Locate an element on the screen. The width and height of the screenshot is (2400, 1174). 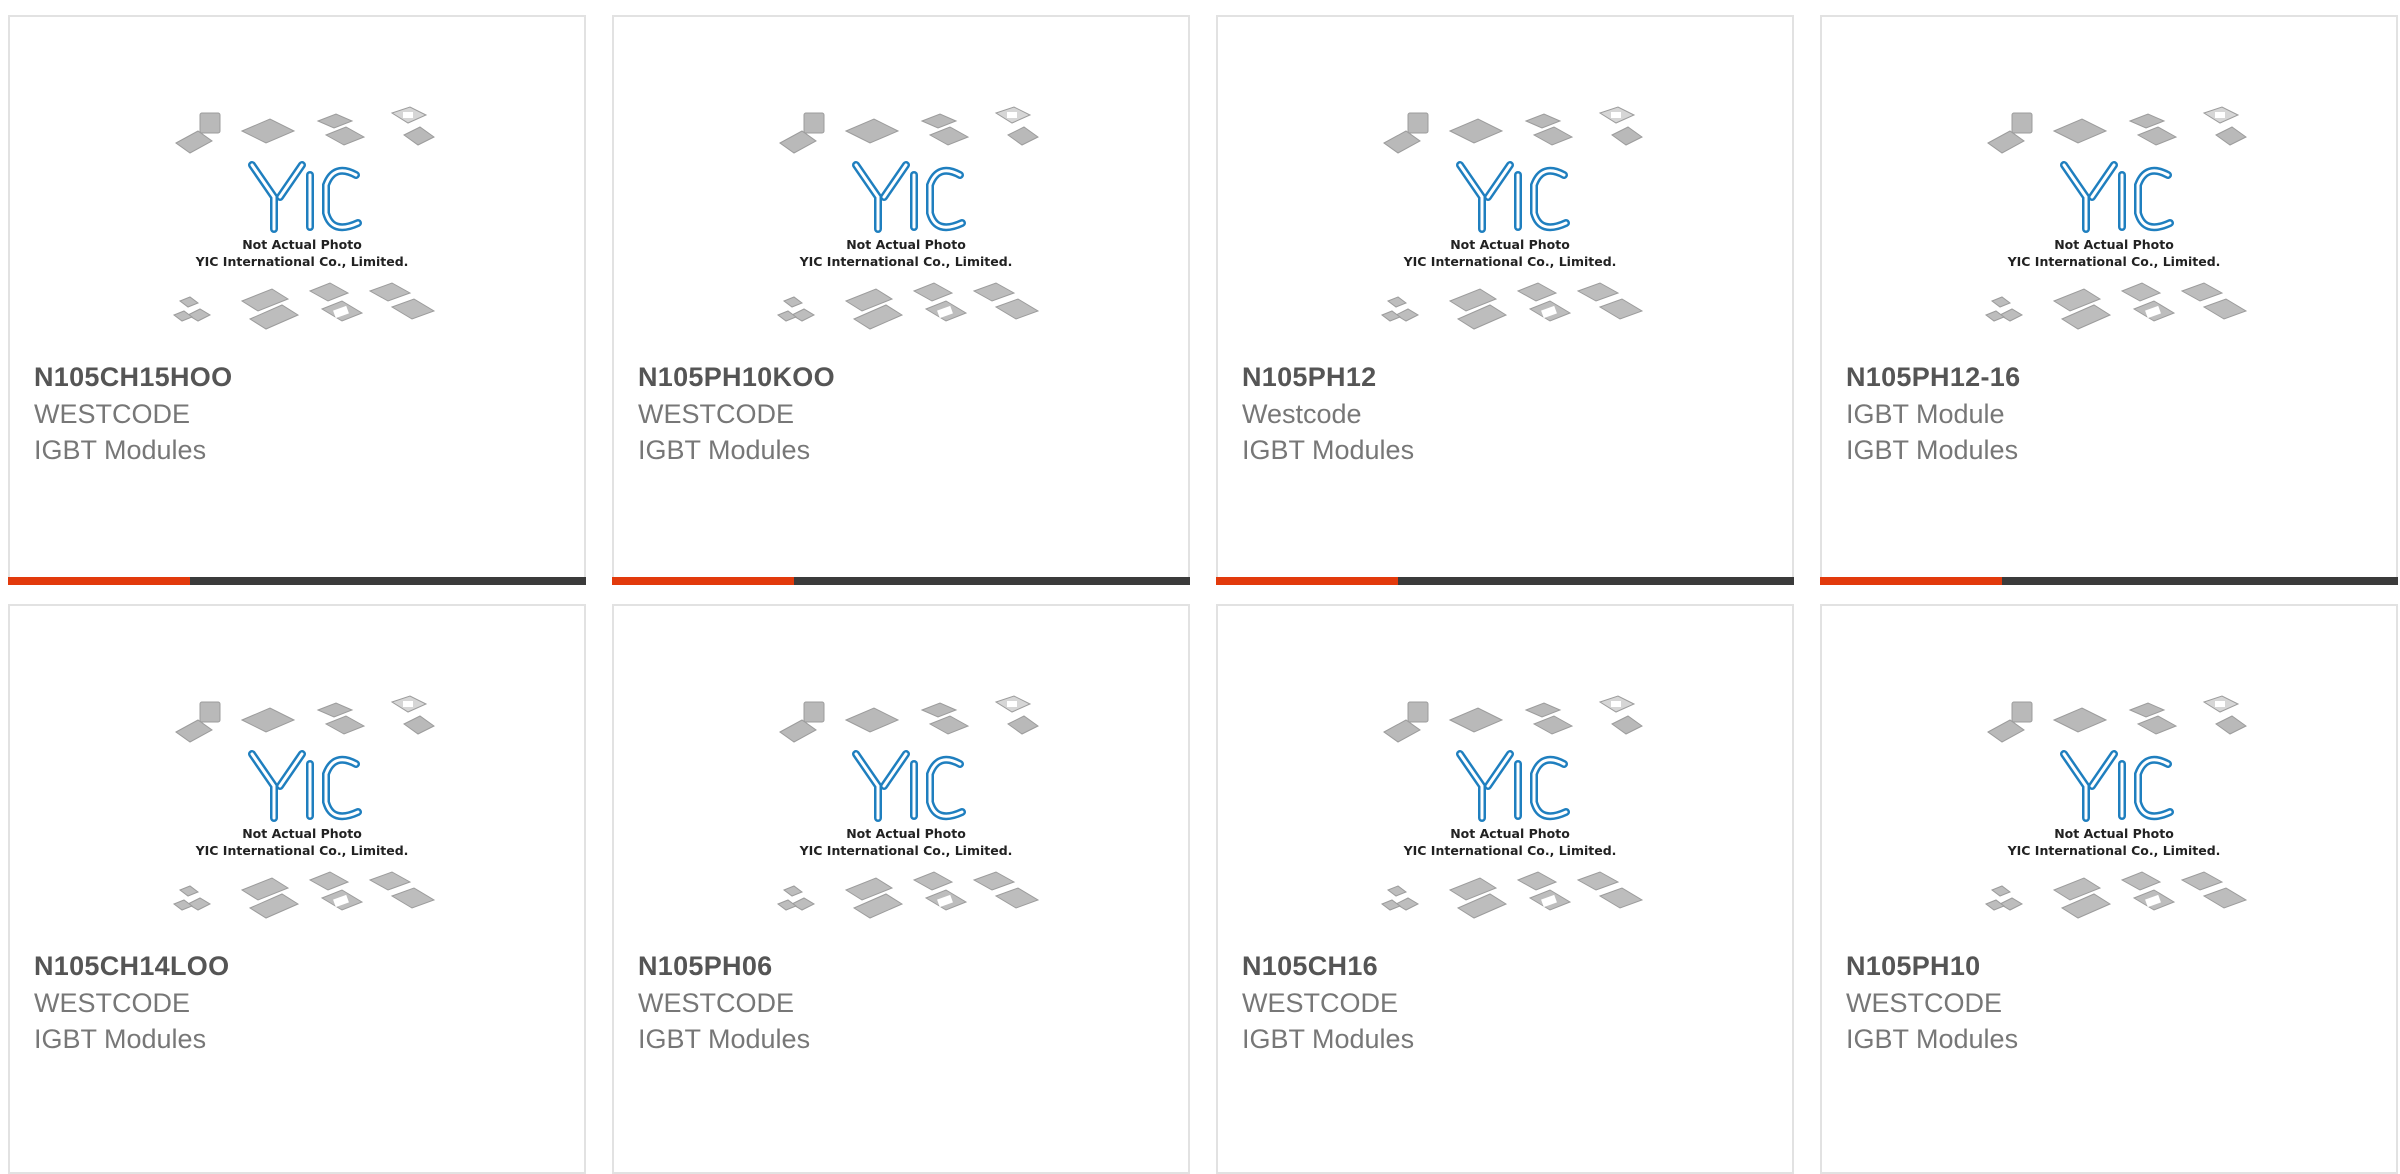
product-card: N105PH12 Westcode IGBT Modules is located at coordinates (1505, 300).